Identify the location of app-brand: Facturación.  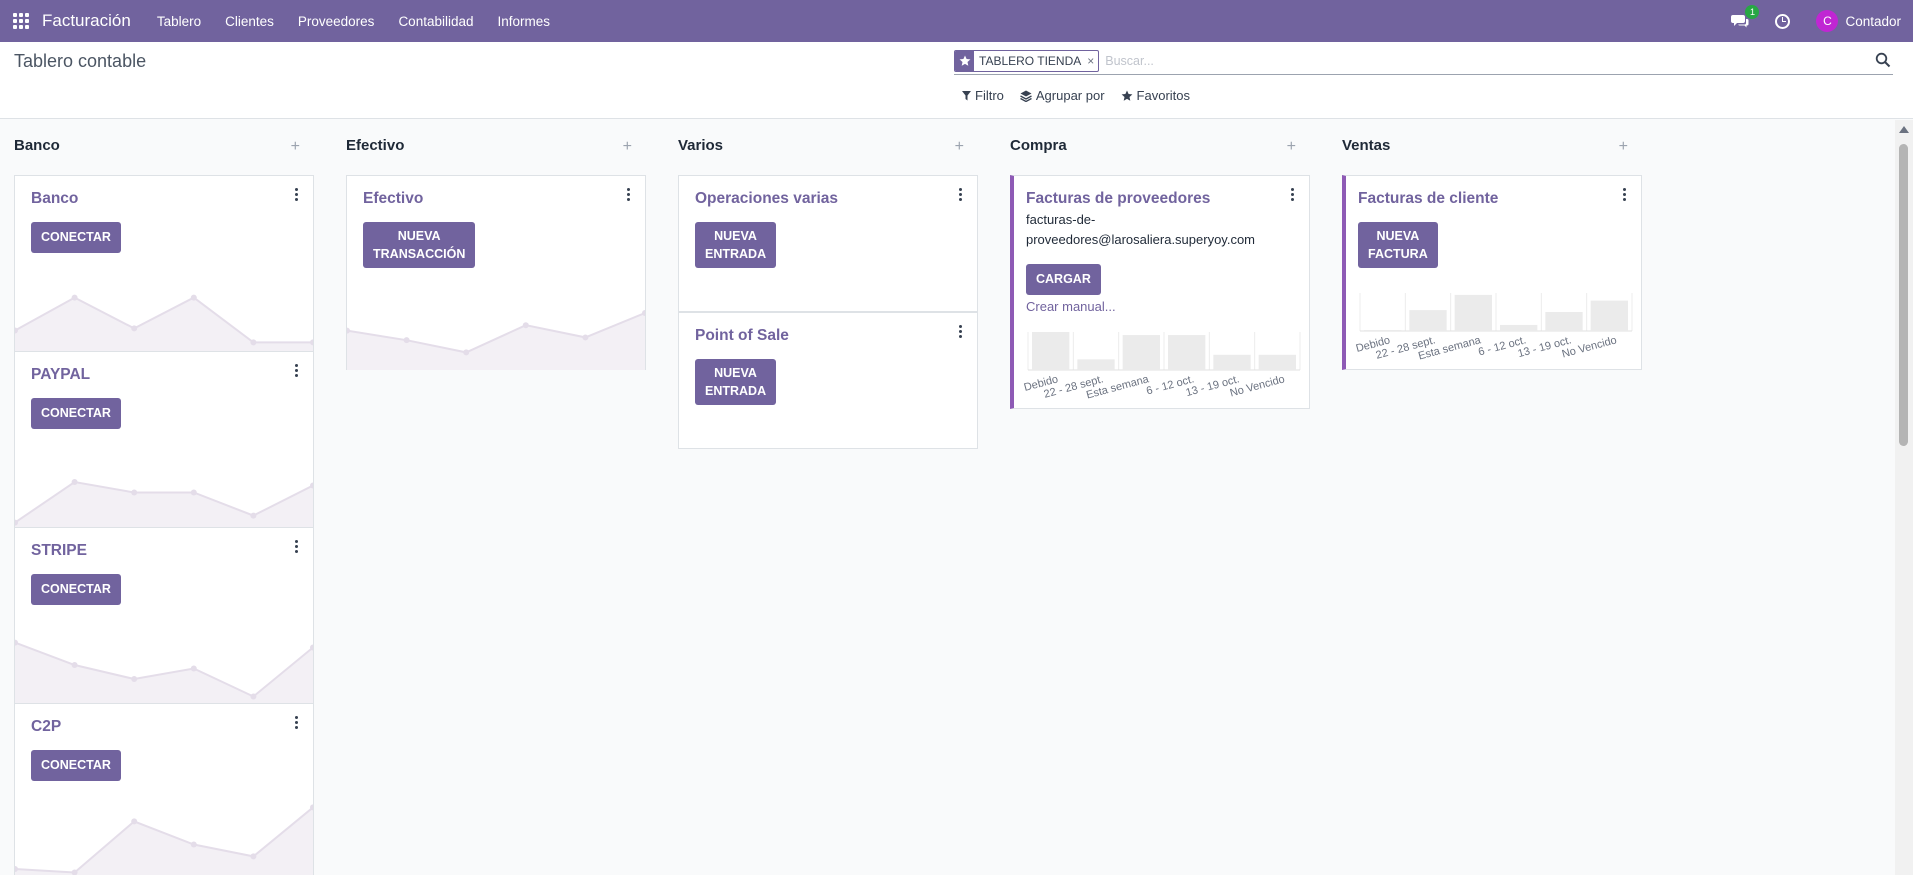
(86, 21).